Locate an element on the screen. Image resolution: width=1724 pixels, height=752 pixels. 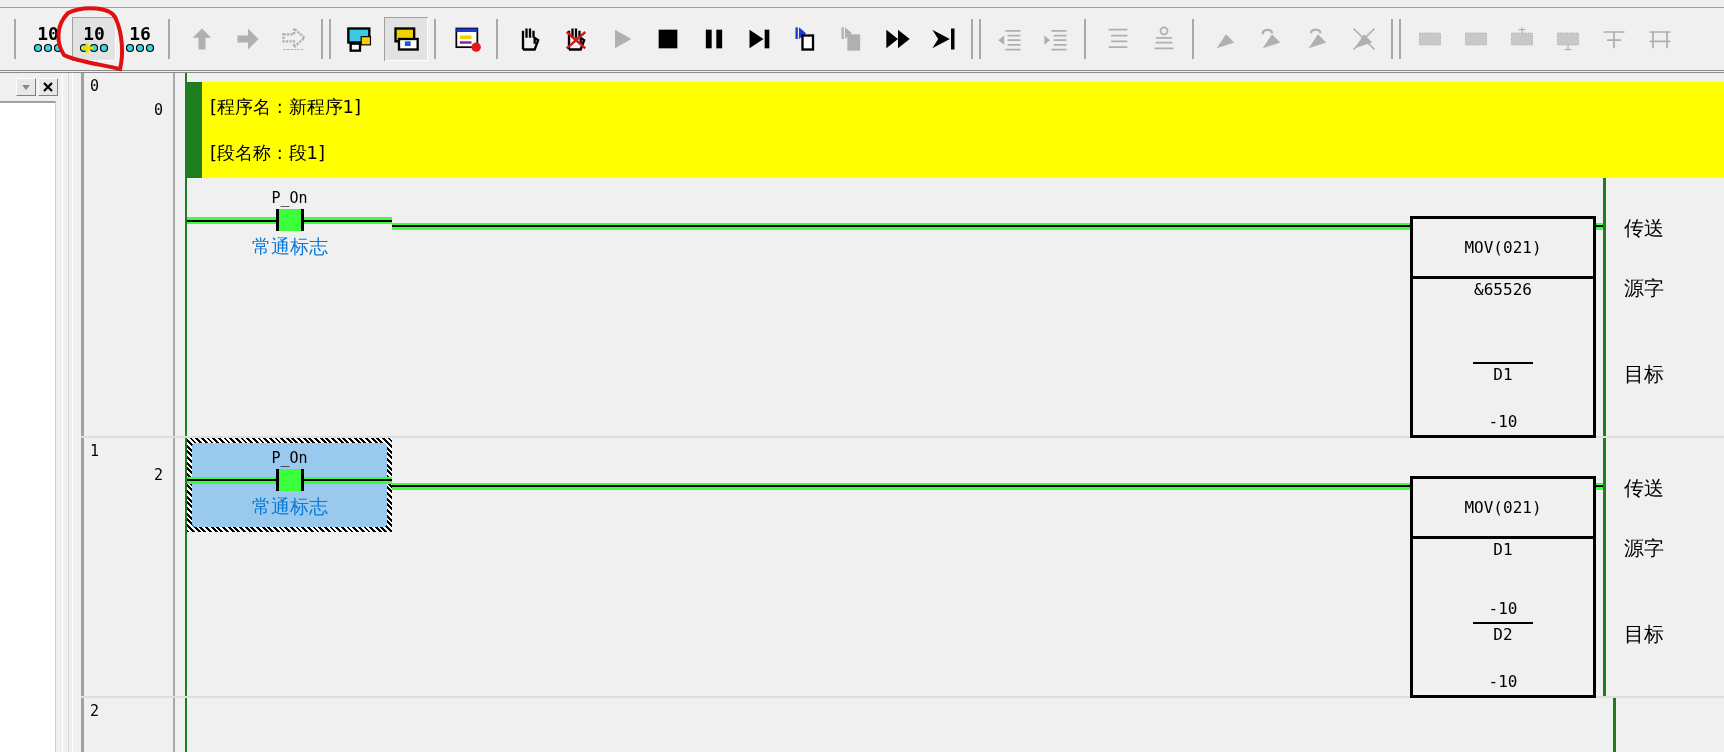
close-icon is located at coordinates (48, 87).